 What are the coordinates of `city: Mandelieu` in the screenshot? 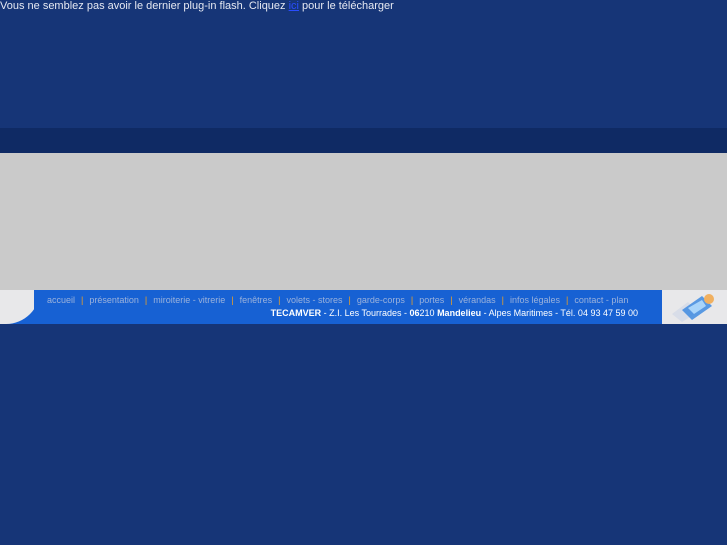 It's located at (459, 313).